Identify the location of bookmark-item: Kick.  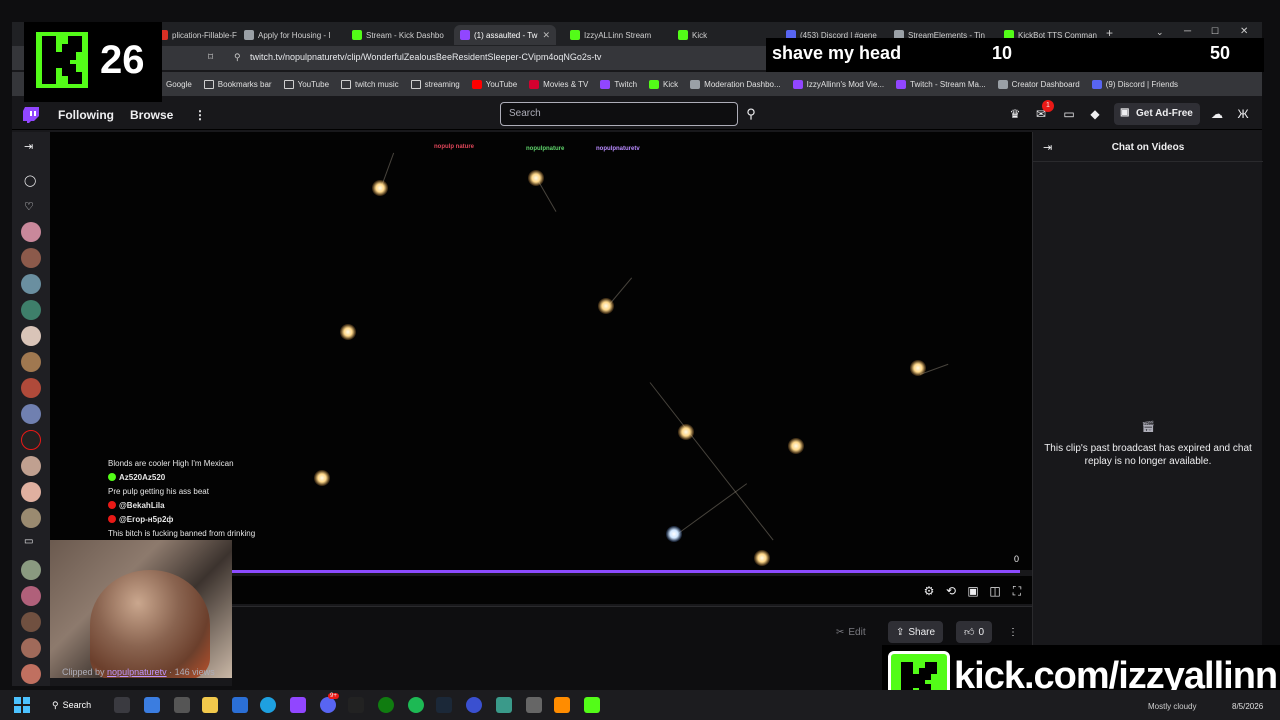
(663, 84).